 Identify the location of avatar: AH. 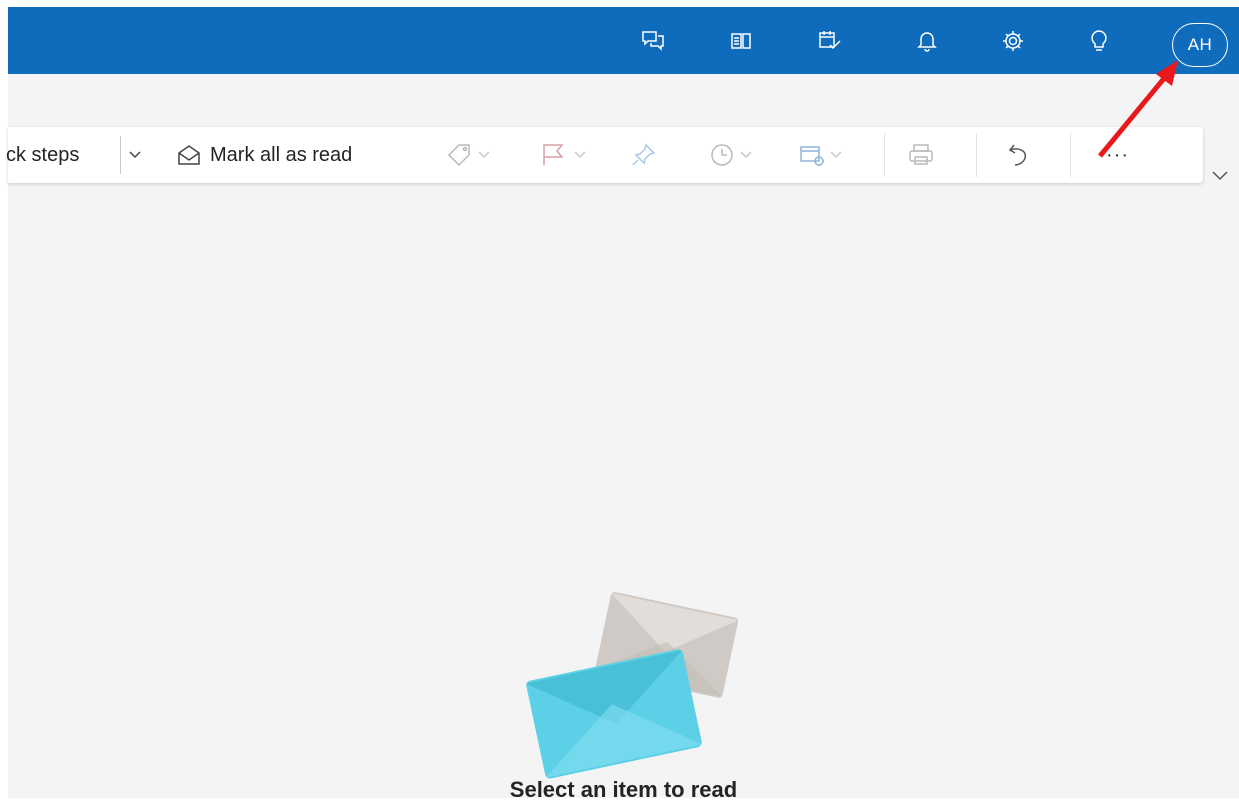
(1200, 45).